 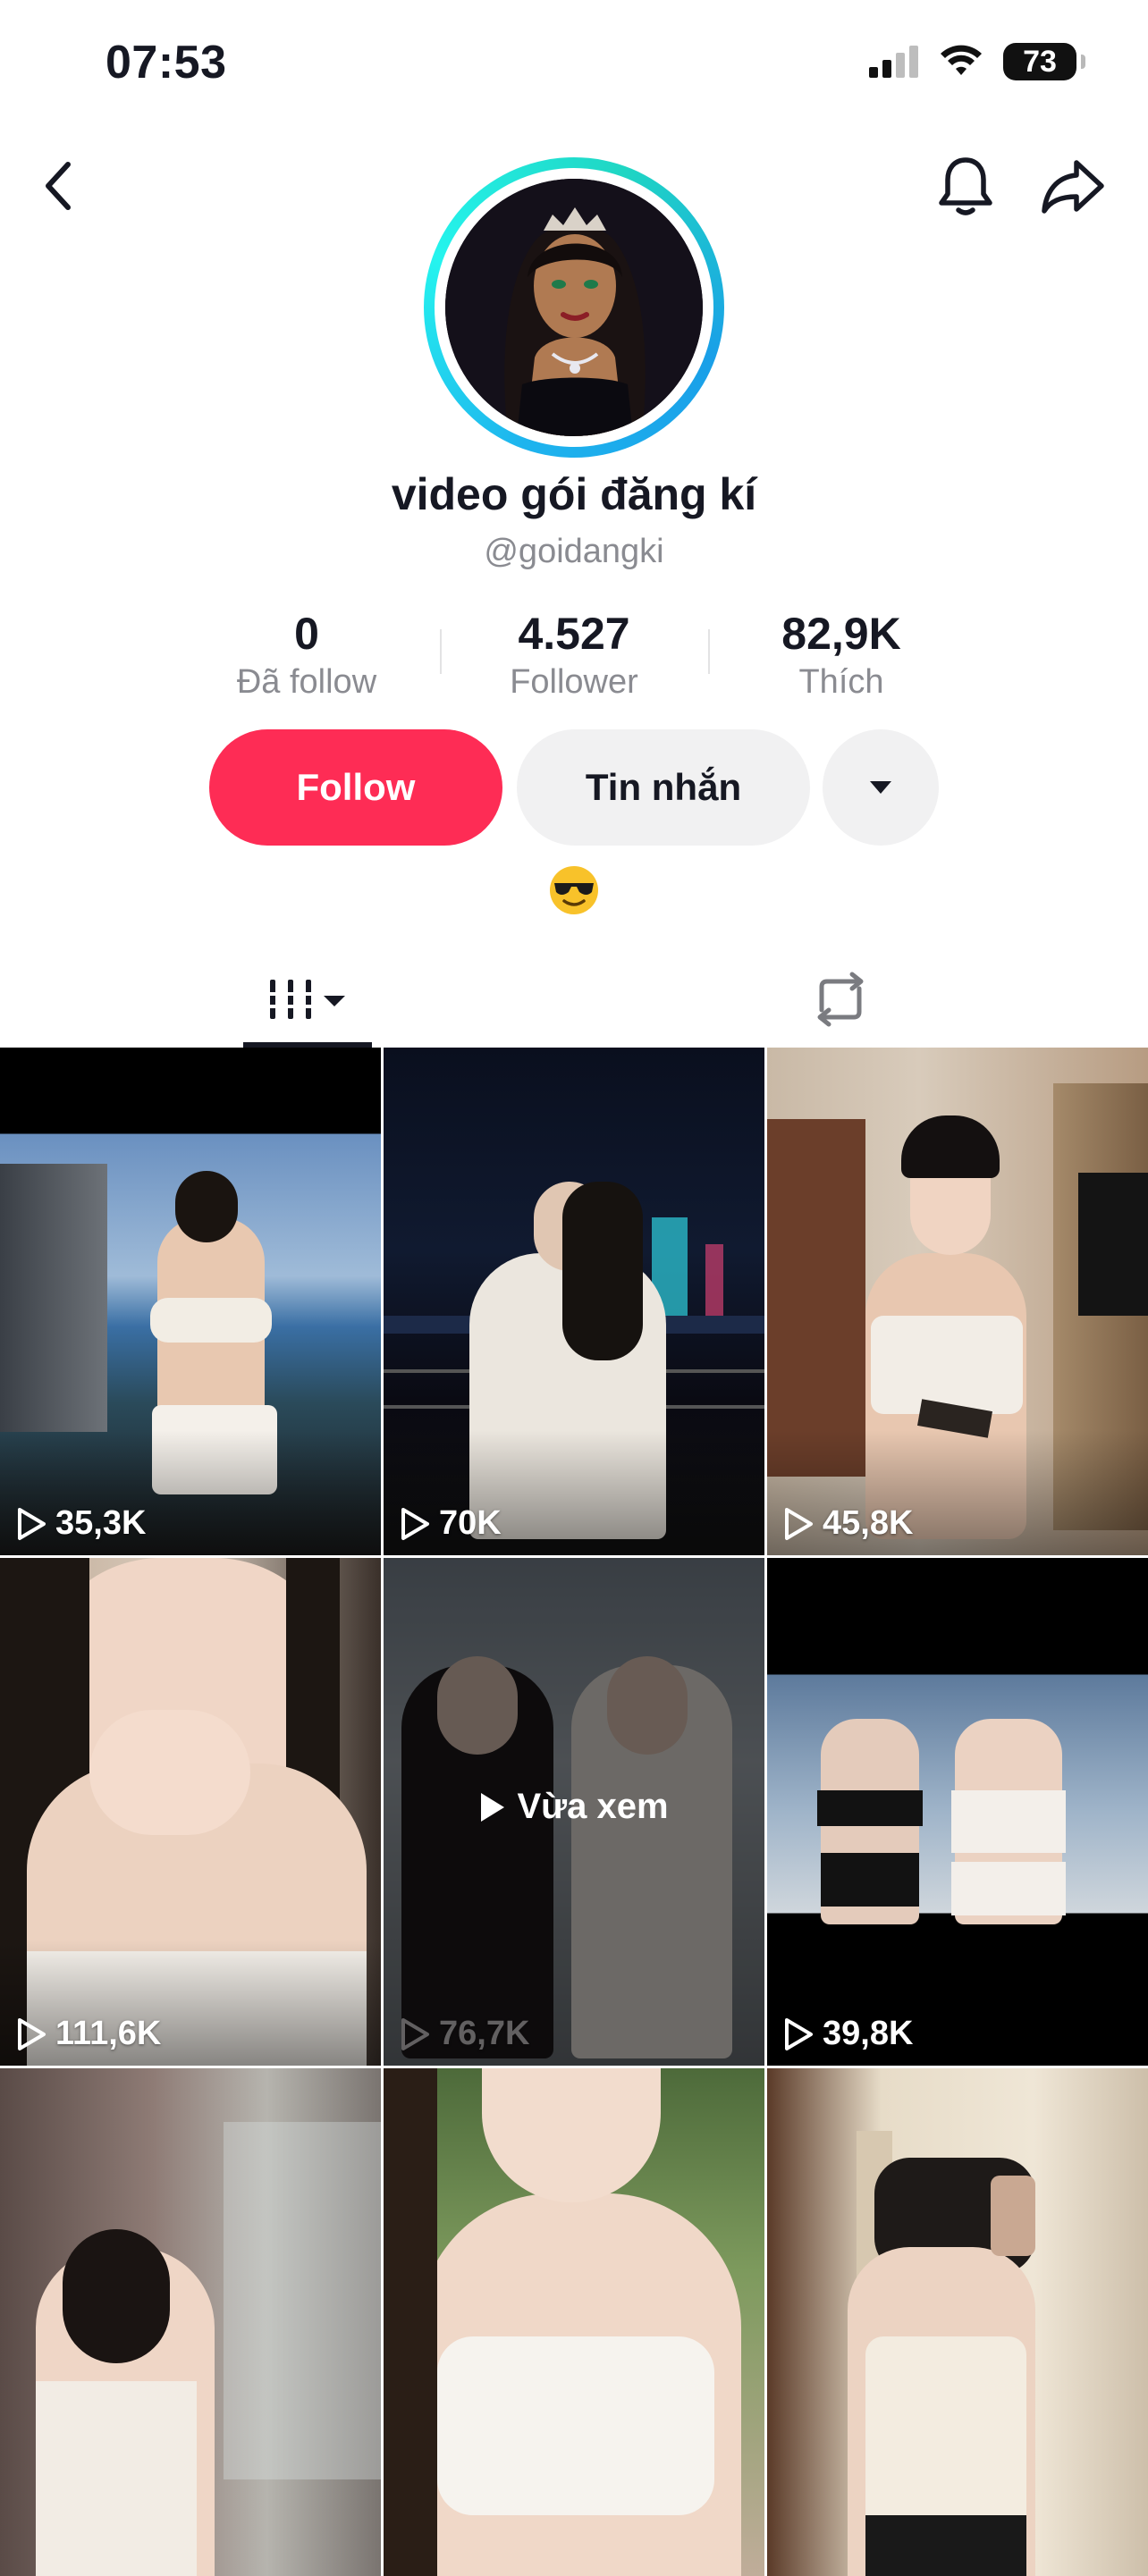 I want to click on video-thumbnail: Vừa xem 76,7K, so click(x=574, y=1812).